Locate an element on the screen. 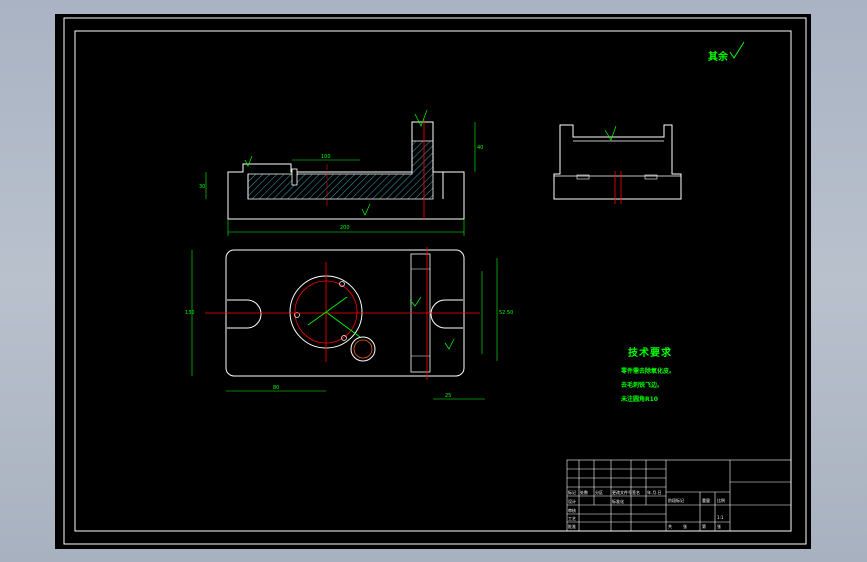 This screenshot has width=867, height=562. svg-text: 100 is located at coordinates (326, 157).